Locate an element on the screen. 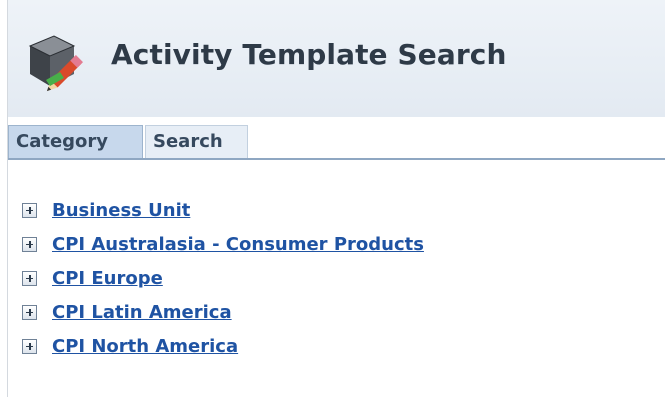 The width and height of the screenshot is (665, 397). cube-pencil-icon is located at coordinates (55, 63).